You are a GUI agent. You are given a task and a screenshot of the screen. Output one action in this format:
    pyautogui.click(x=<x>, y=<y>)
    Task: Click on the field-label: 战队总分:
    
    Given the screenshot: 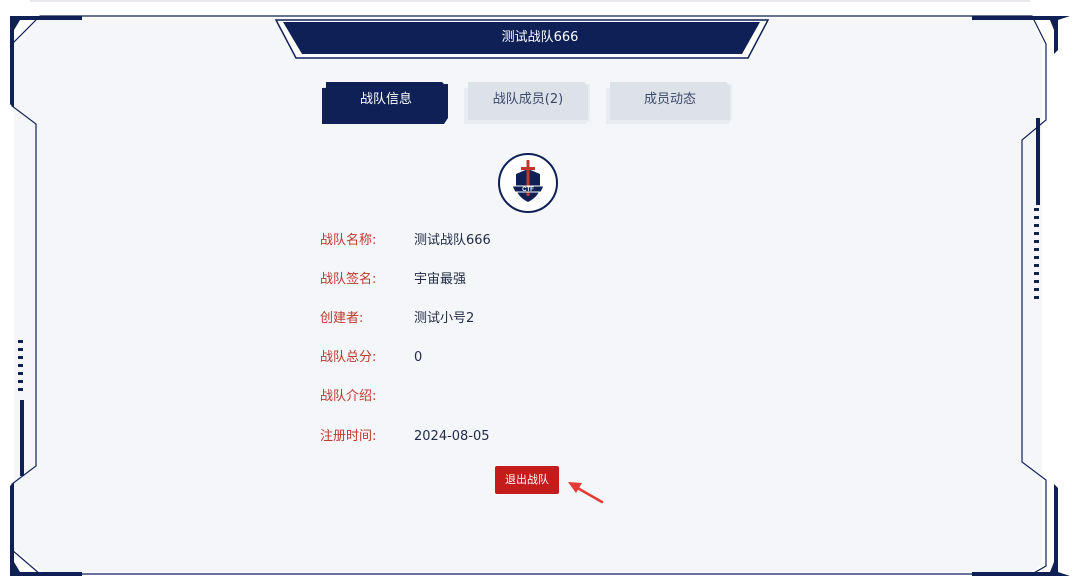 What is the action you would take?
    pyautogui.click(x=348, y=357)
    